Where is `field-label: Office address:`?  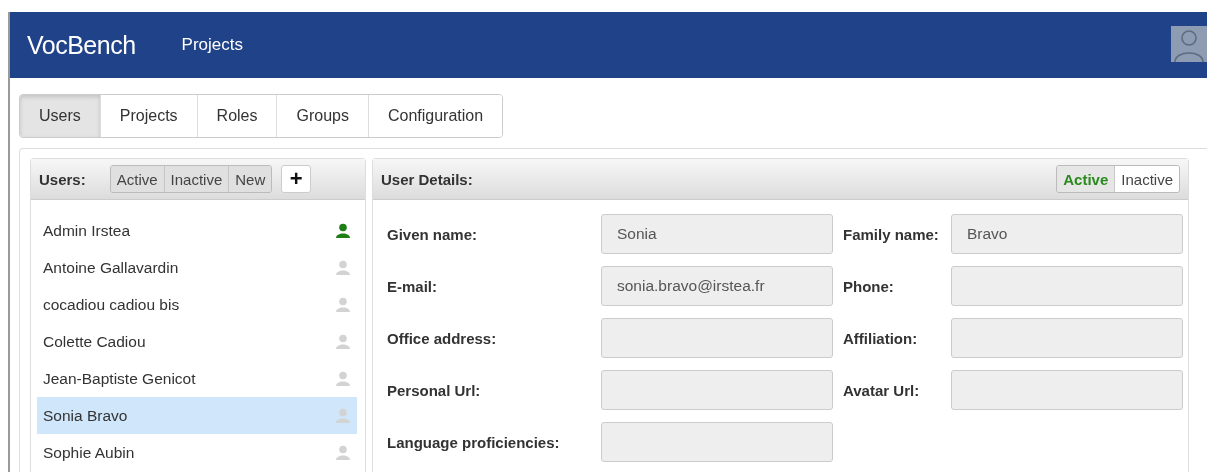
field-label: Office address: is located at coordinates (442, 338).